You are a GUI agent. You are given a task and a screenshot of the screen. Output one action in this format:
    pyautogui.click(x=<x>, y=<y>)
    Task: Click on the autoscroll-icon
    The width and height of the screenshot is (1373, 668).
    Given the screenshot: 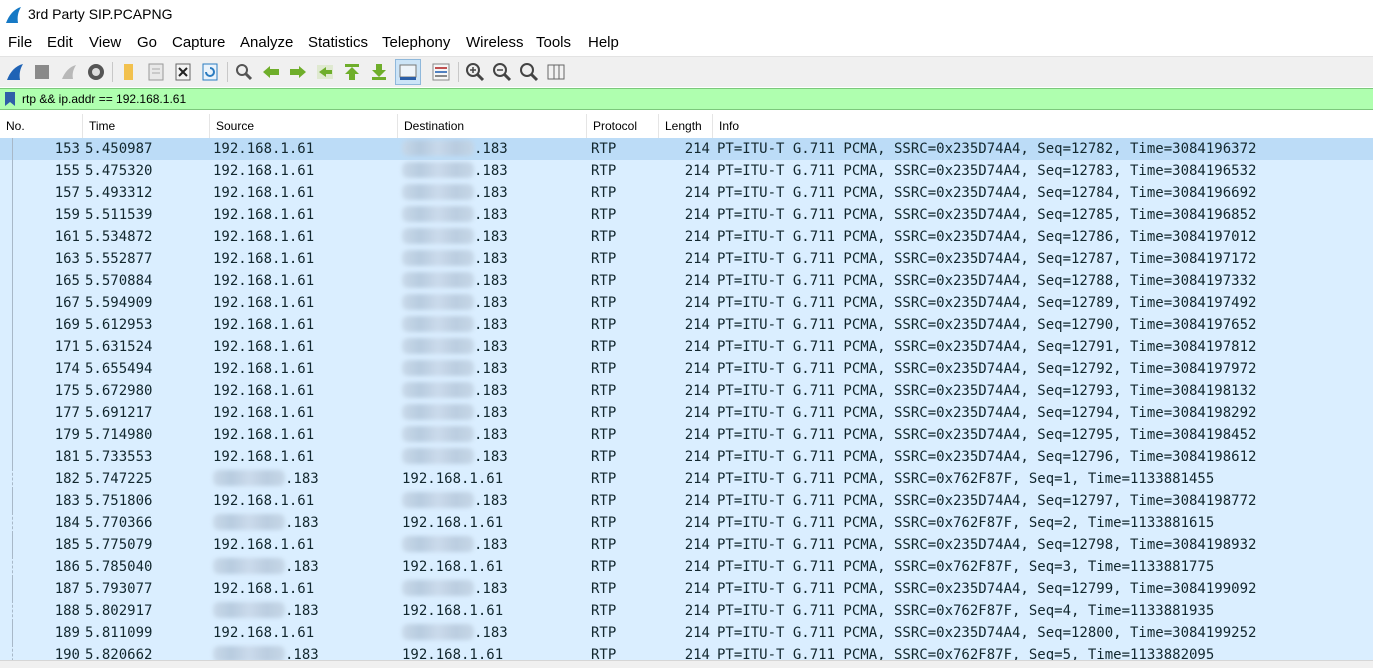 What is the action you would take?
    pyautogui.click(x=408, y=72)
    